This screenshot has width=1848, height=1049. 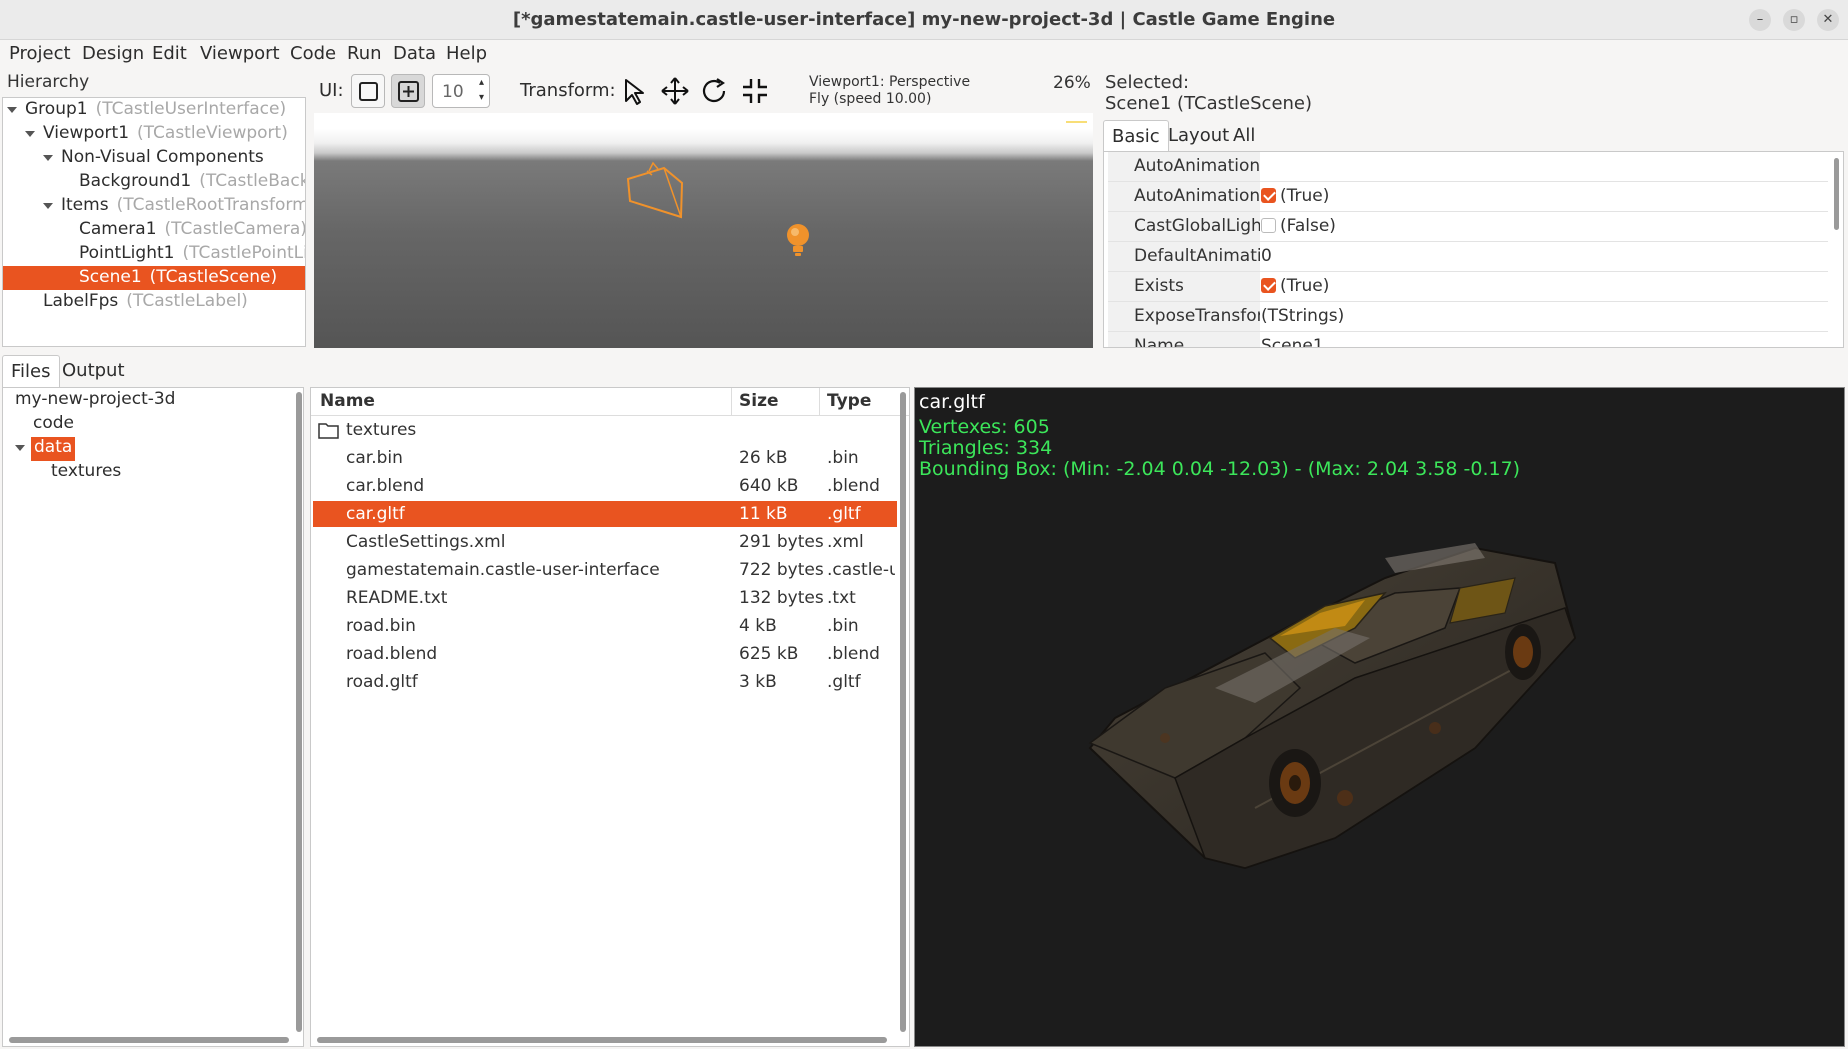 I want to click on ui-label: UI:, so click(x=331, y=90).